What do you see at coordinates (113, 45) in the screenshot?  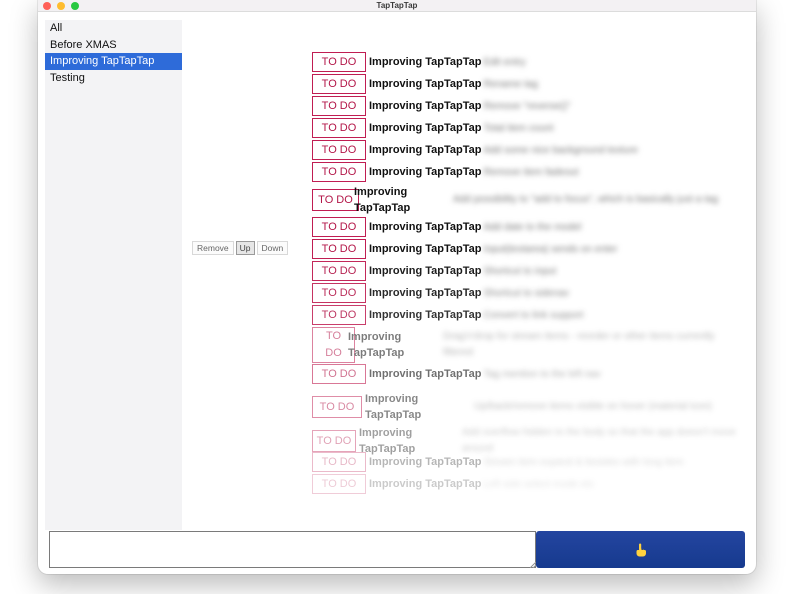 I see `sidebar-item-before-xmas: Before XMAS` at bounding box center [113, 45].